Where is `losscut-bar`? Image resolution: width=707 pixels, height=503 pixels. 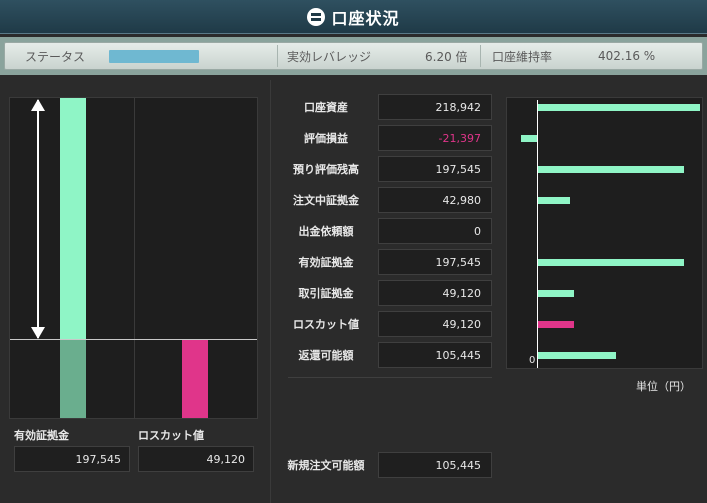 losscut-bar is located at coordinates (195, 378).